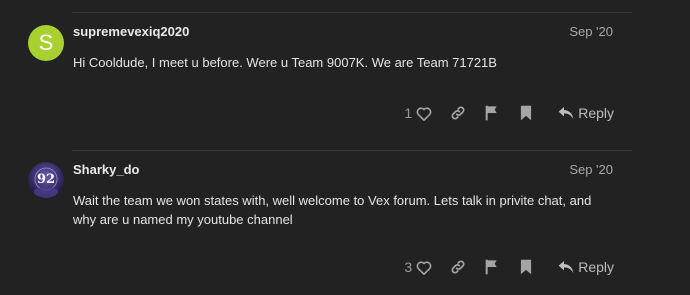 The image size is (690, 295). I want to click on username: Sharky_do, so click(106, 169).